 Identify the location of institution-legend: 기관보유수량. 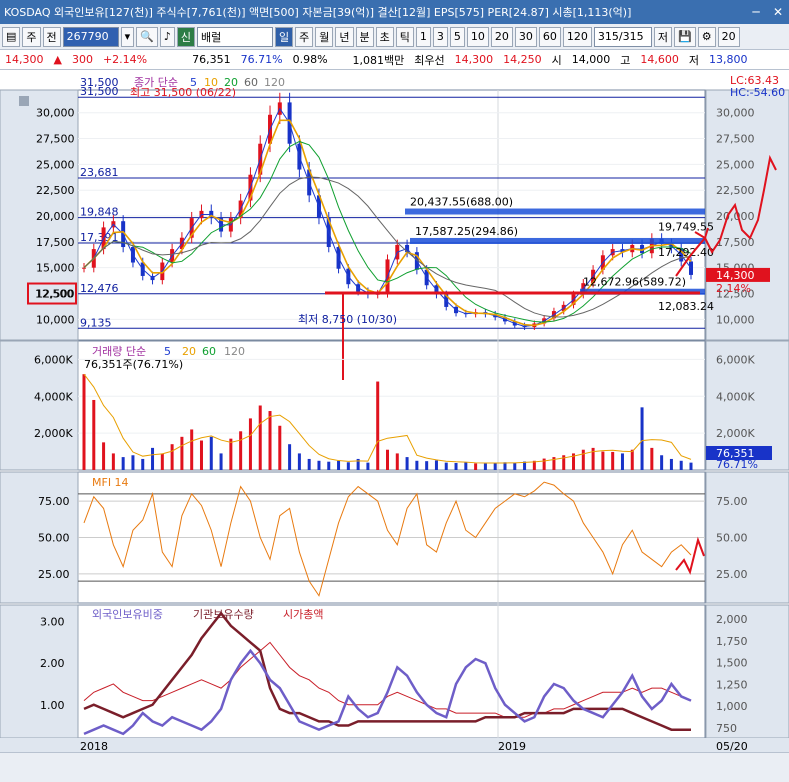
(223, 614).